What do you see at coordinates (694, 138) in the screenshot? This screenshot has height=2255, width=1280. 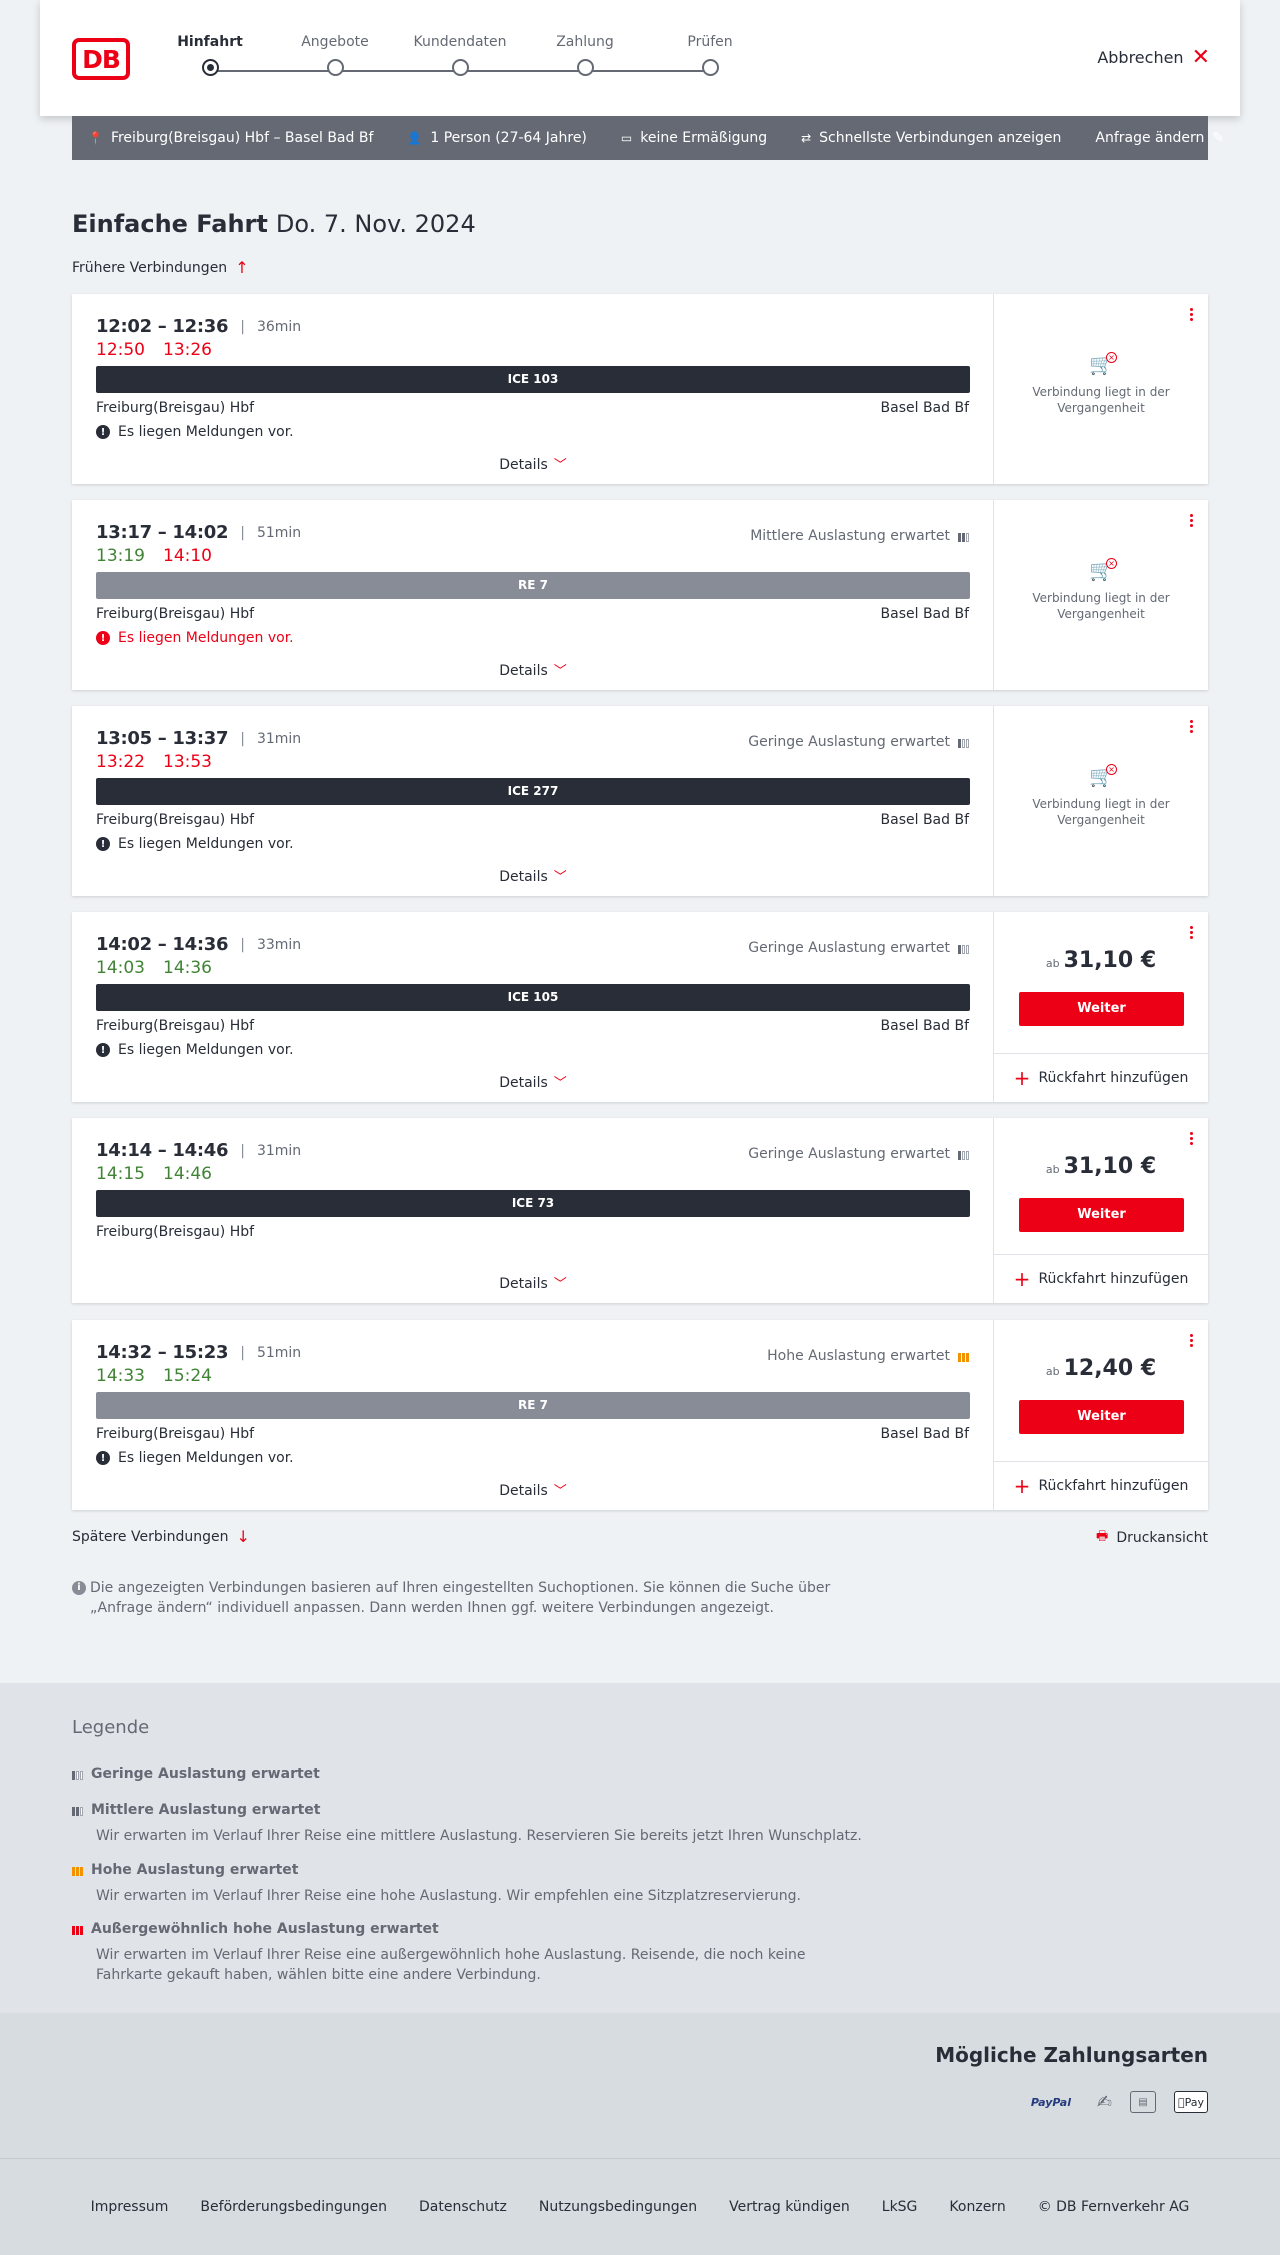 I see `discount-summary: ▭ keine Ermäßigung` at bounding box center [694, 138].